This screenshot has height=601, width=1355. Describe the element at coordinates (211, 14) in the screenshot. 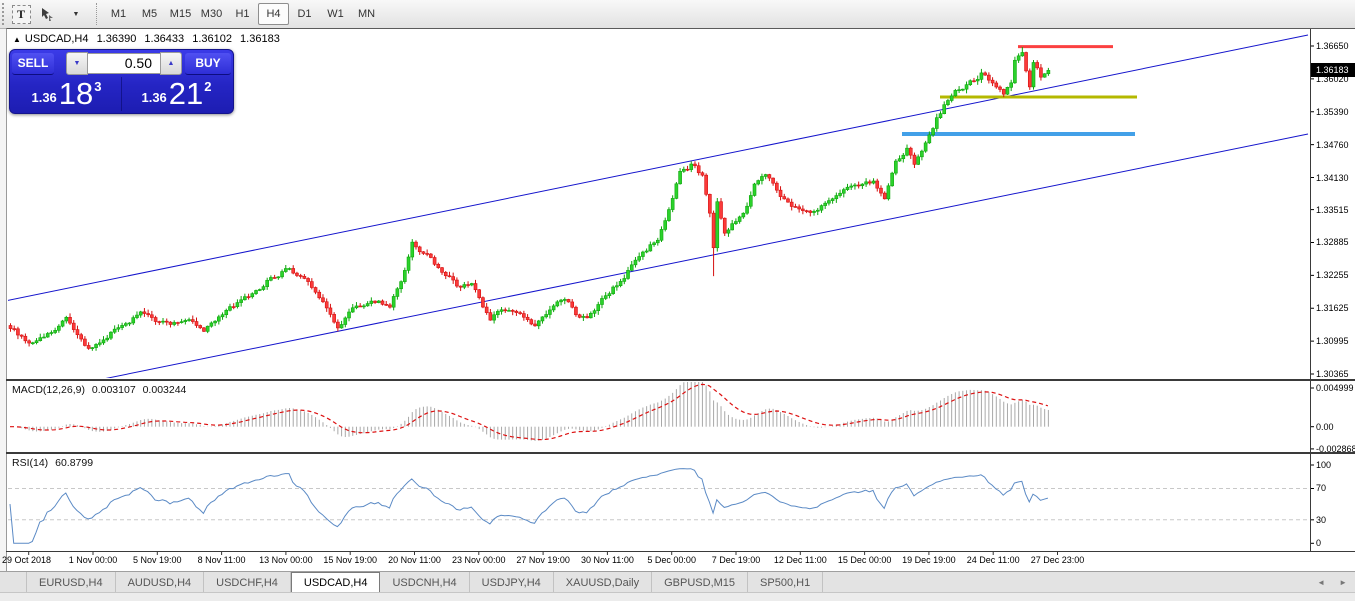

I see `timeframe-button-m30: M30` at that location.